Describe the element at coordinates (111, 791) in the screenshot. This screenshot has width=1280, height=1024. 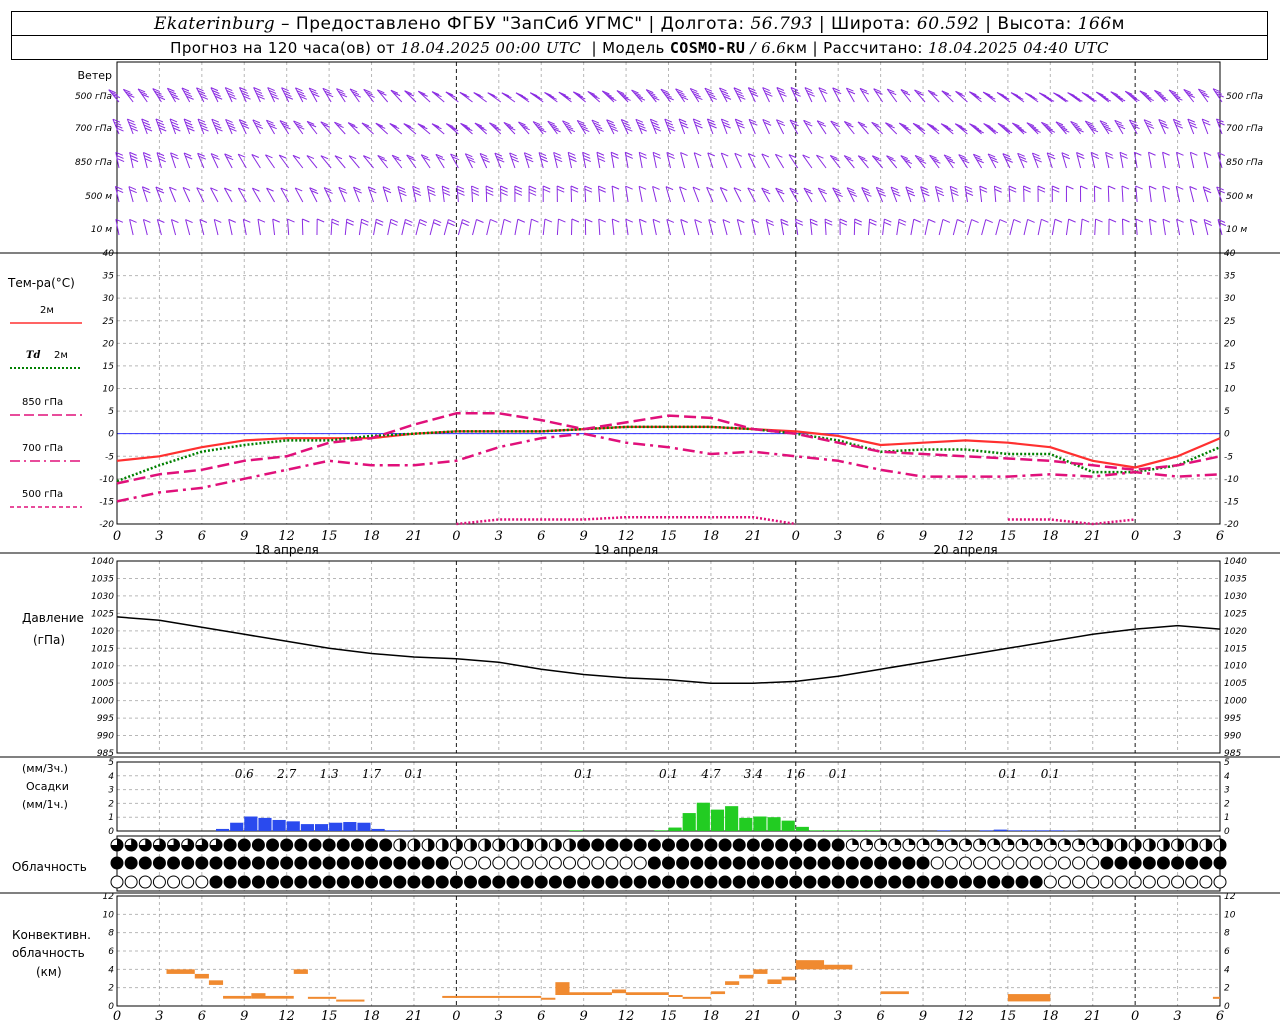
I see `y-tick-label-left: 3` at that location.